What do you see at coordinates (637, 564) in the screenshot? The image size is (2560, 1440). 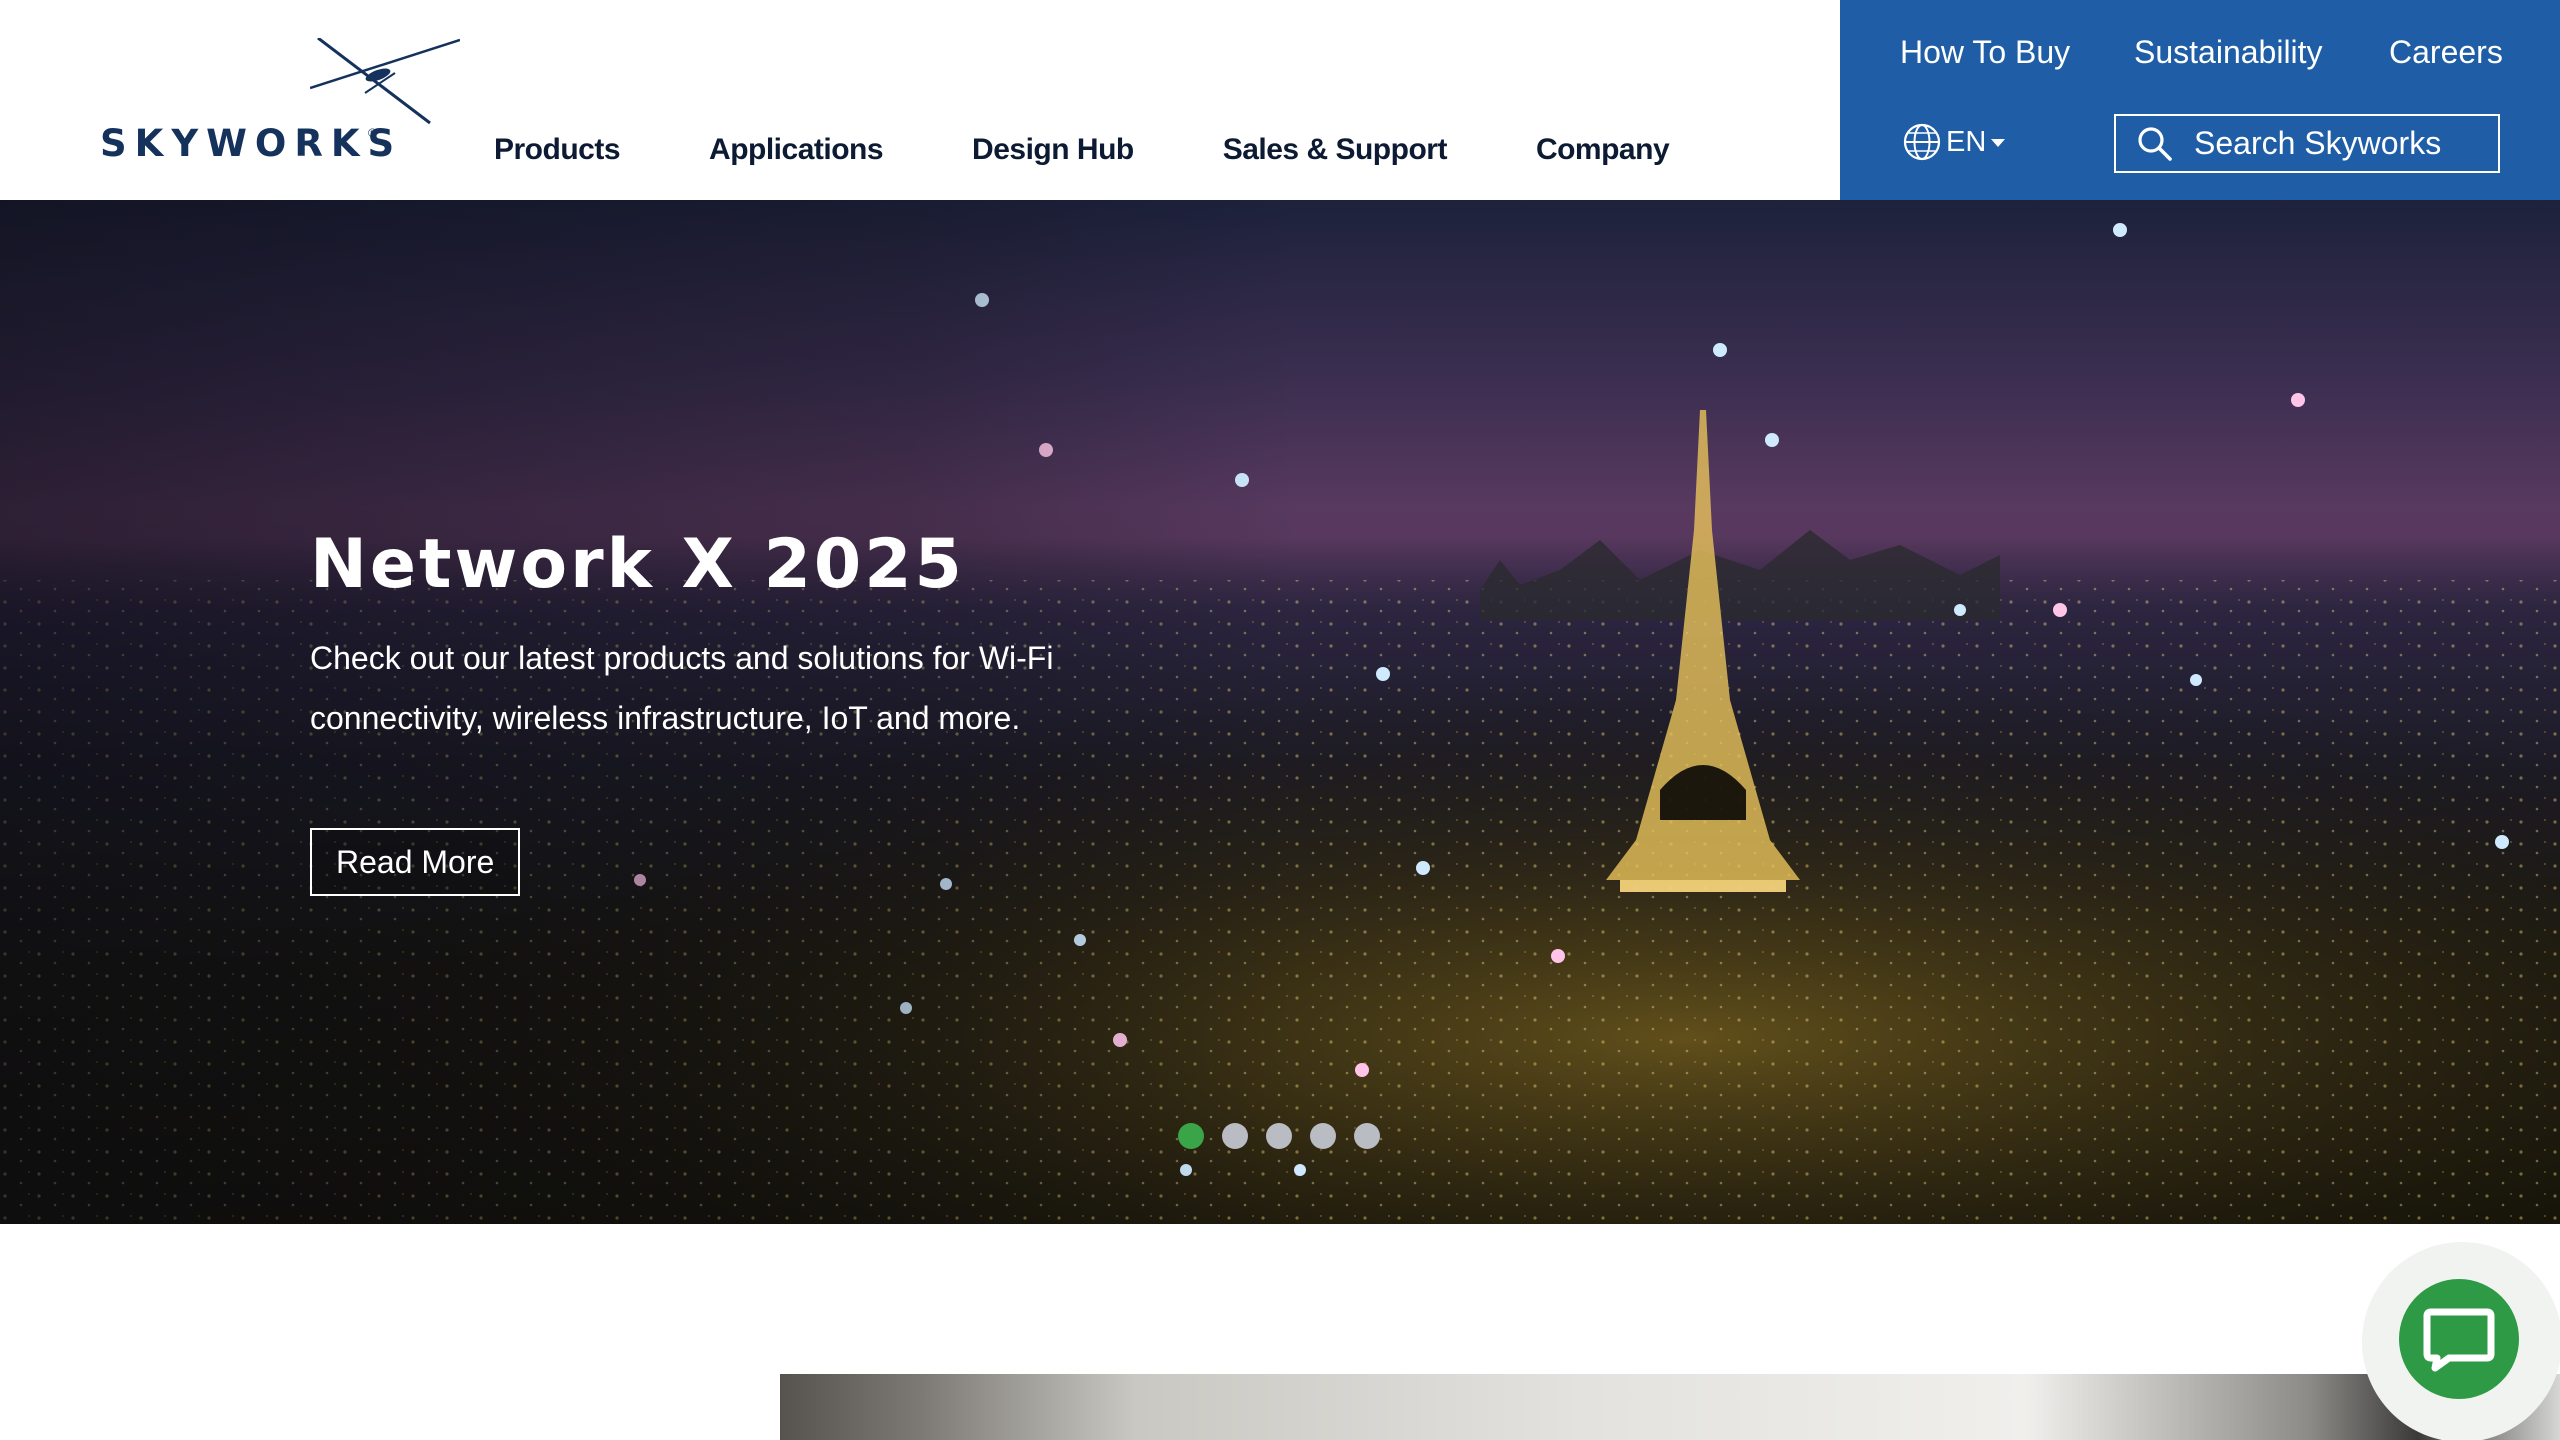 I see `hero-title: Network X 2025` at bounding box center [637, 564].